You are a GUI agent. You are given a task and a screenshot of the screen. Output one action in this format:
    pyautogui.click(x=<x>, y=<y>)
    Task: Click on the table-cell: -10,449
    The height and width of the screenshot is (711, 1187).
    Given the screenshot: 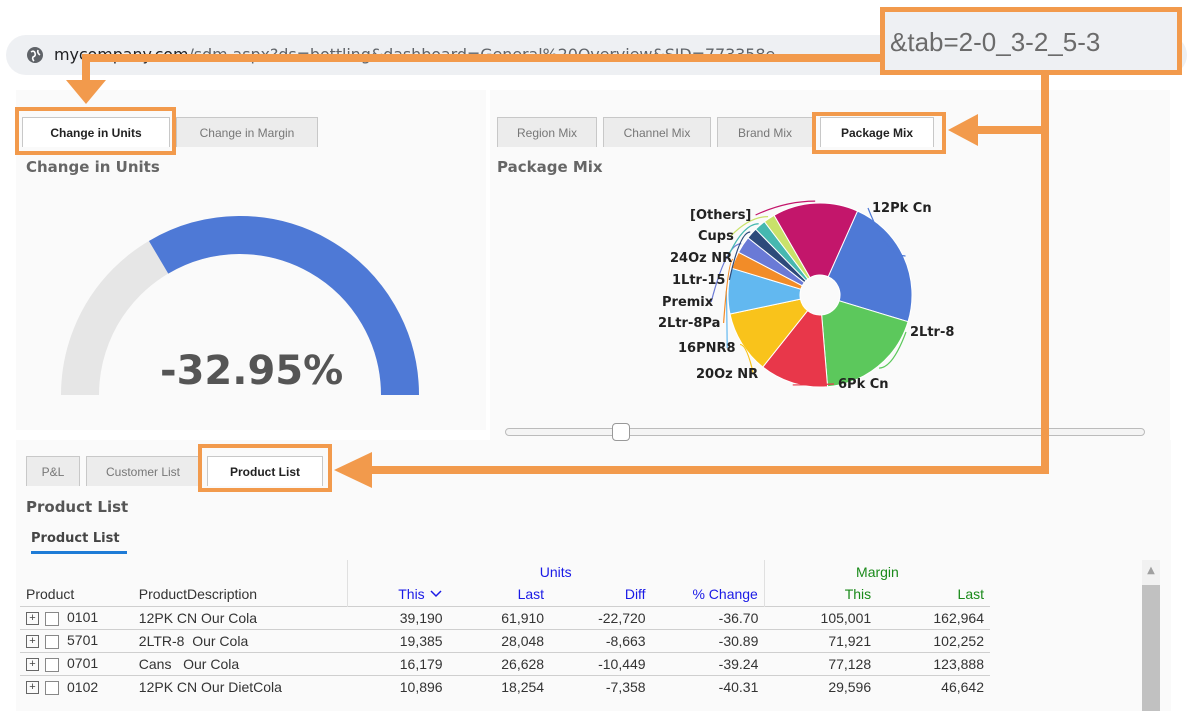 What is the action you would take?
    pyautogui.click(x=601, y=663)
    